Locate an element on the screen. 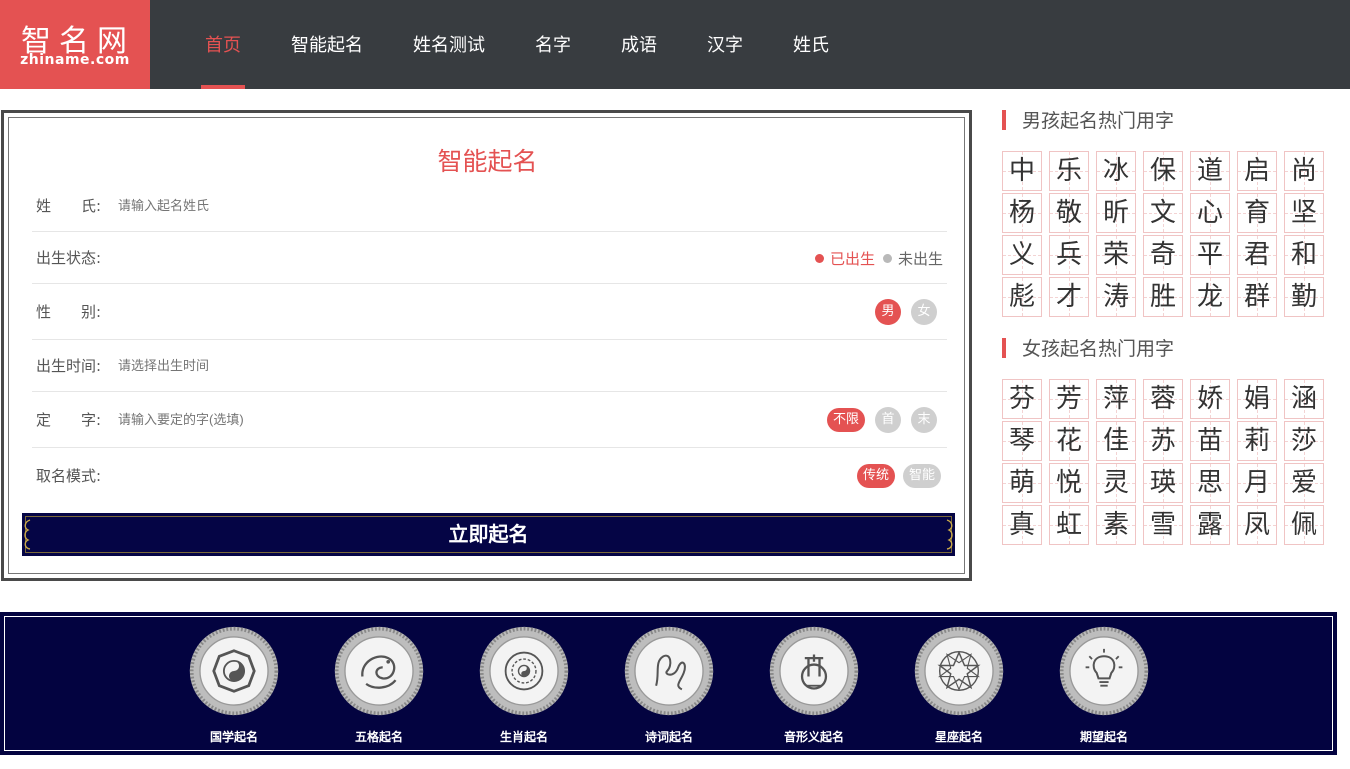  boy-char-cell: 昕 is located at coordinates (1116, 213).